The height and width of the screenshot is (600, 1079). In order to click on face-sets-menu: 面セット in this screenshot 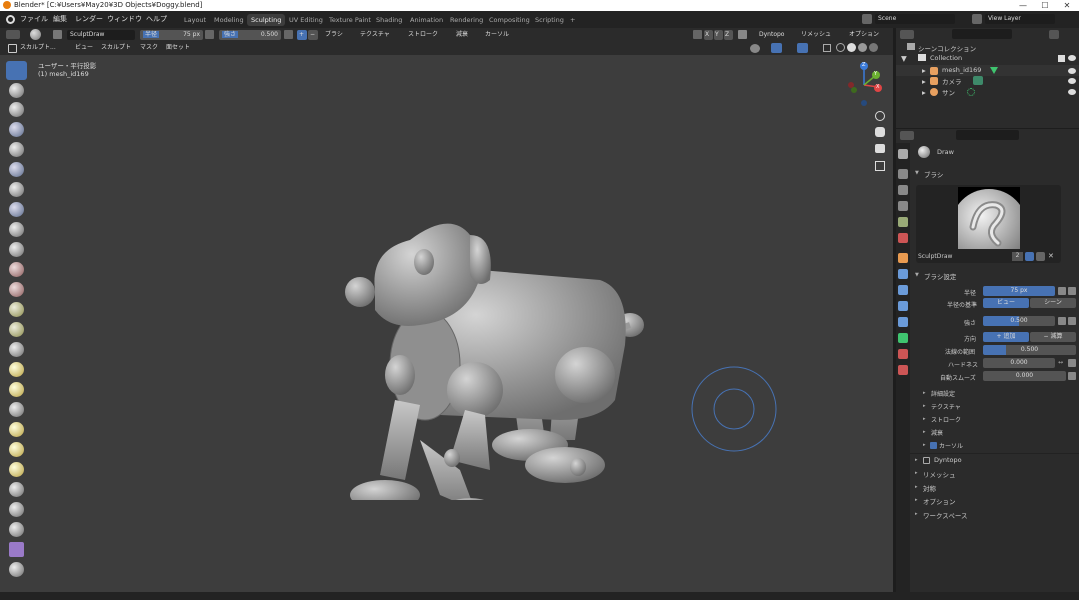, I will do `click(178, 48)`.